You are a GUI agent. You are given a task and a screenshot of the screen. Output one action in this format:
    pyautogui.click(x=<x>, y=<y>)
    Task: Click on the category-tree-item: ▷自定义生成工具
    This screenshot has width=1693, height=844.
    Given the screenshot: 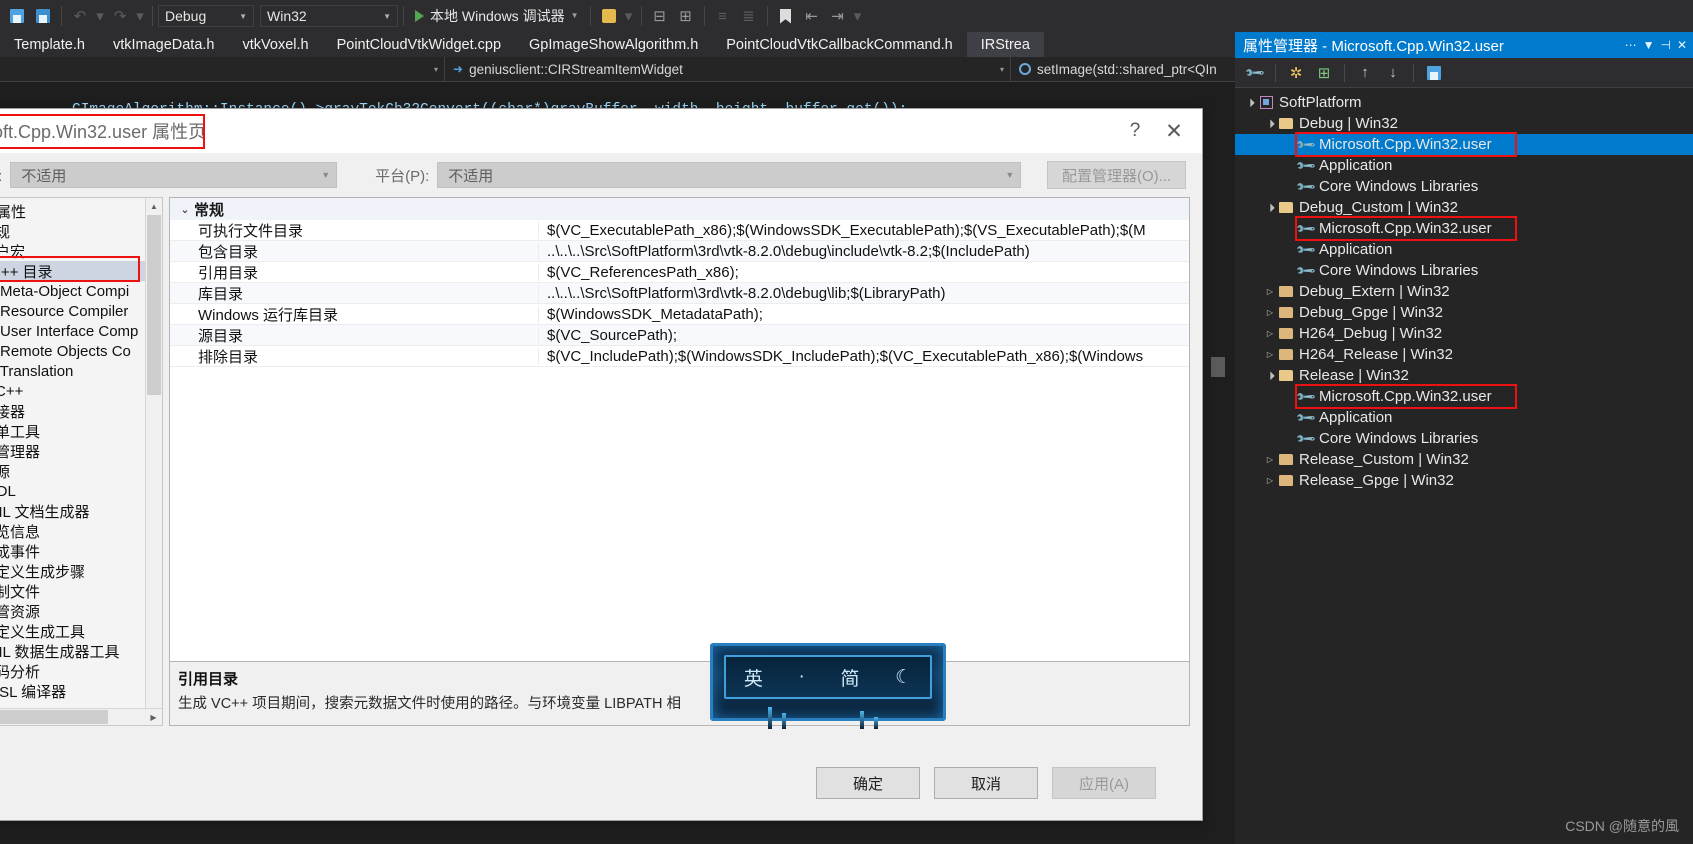 What is the action you would take?
    pyautogui.click(x=81, y=631)
    